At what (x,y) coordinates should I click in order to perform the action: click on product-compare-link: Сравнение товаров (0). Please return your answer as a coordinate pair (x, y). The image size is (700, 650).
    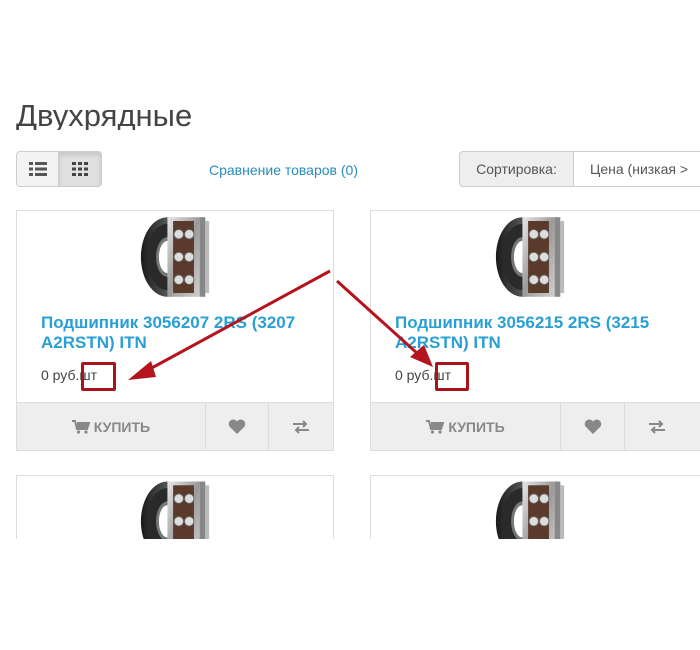
    Looking at the image, I should click on (283, 170).